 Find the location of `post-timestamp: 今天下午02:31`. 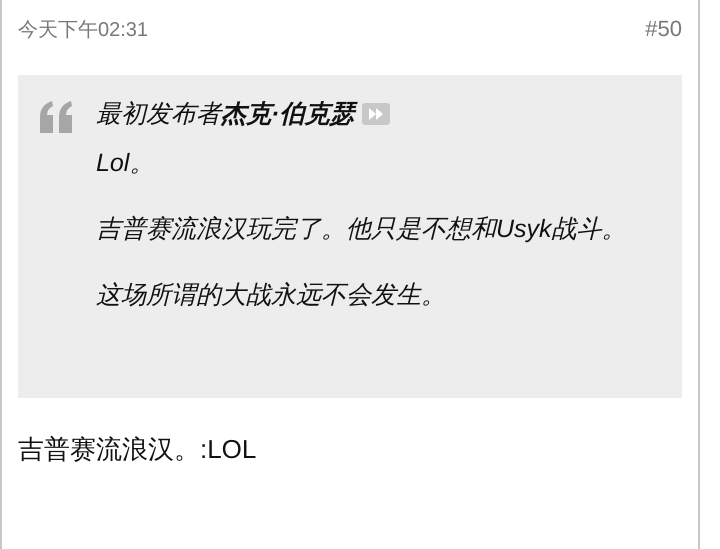

post-timestamp: 今天下午02:31 is located at coordinates (83, 30).